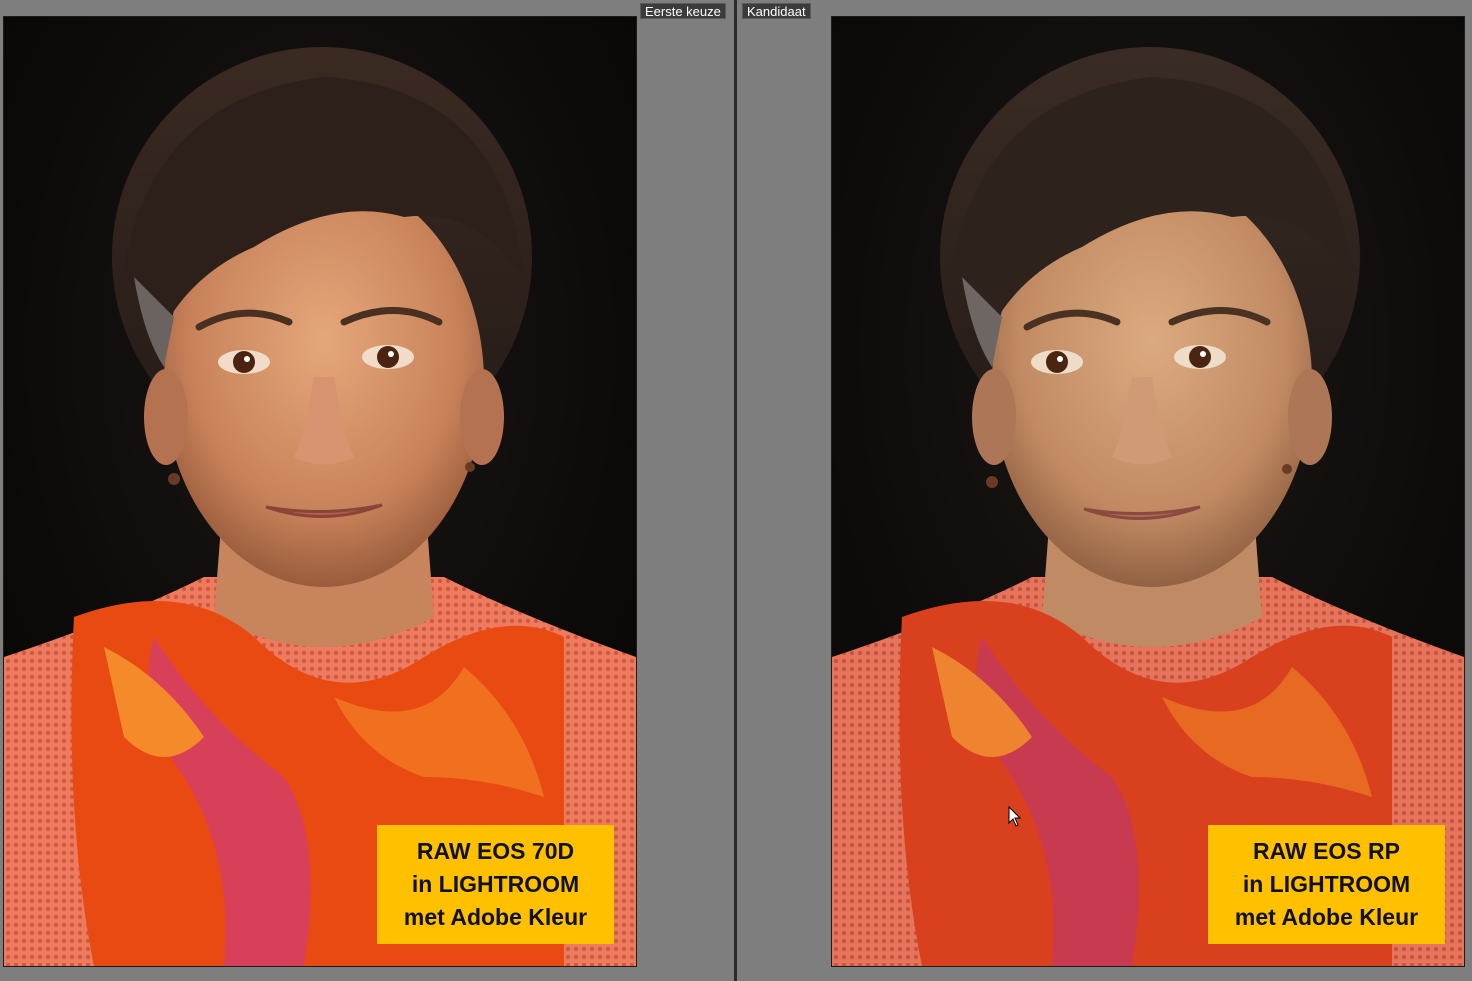 This screenshot has width=1472, height=981. I want to click on candidate-tag: Kandidaat, so click(776, 11).